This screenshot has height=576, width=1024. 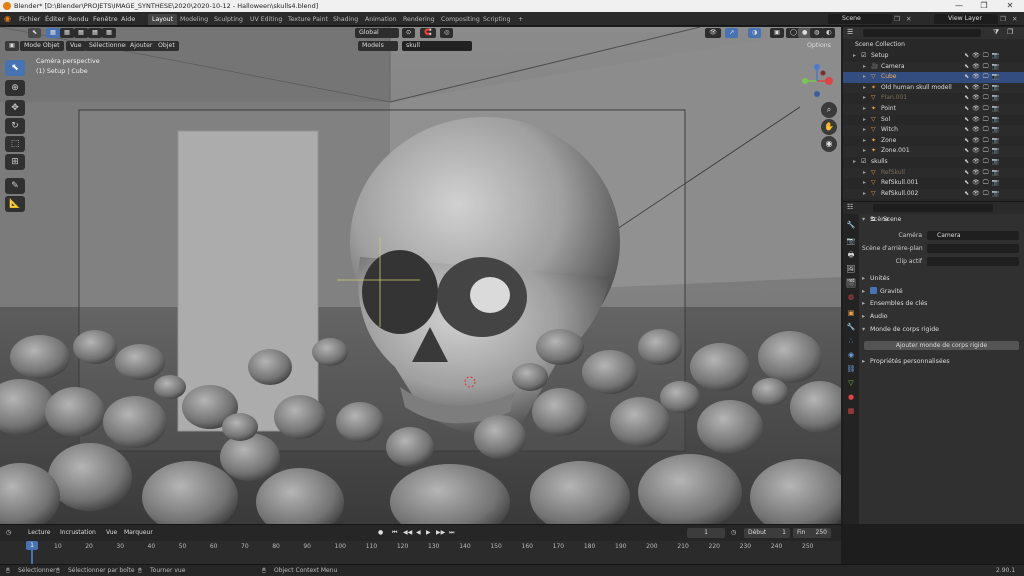 I want to click on start-frame-field: Début 1, so click(x=767, y=533).